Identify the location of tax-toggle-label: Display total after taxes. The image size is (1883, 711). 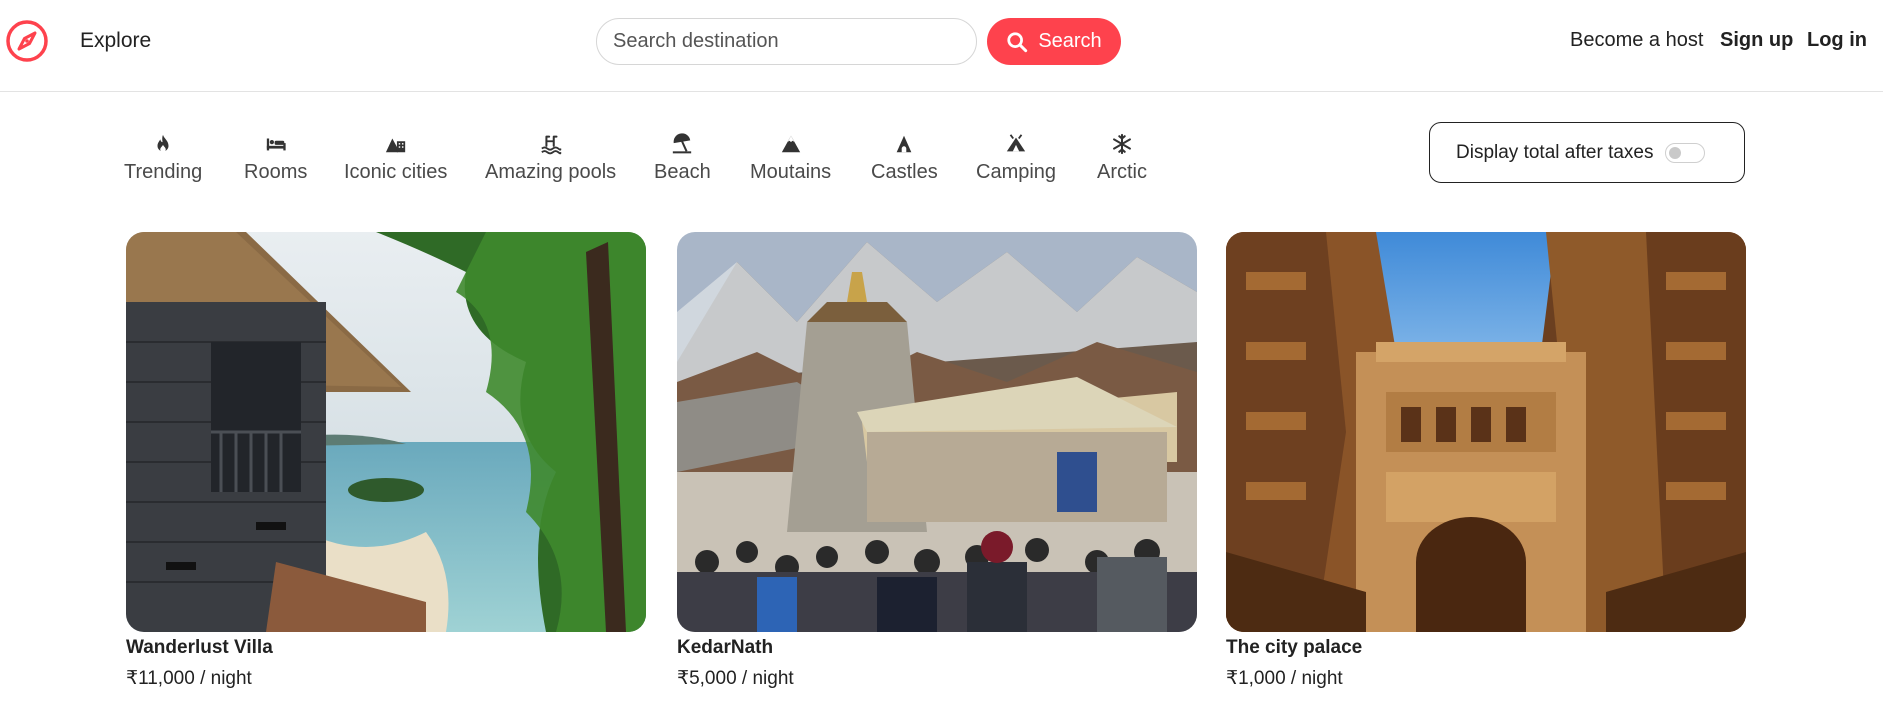
(1555, 152).